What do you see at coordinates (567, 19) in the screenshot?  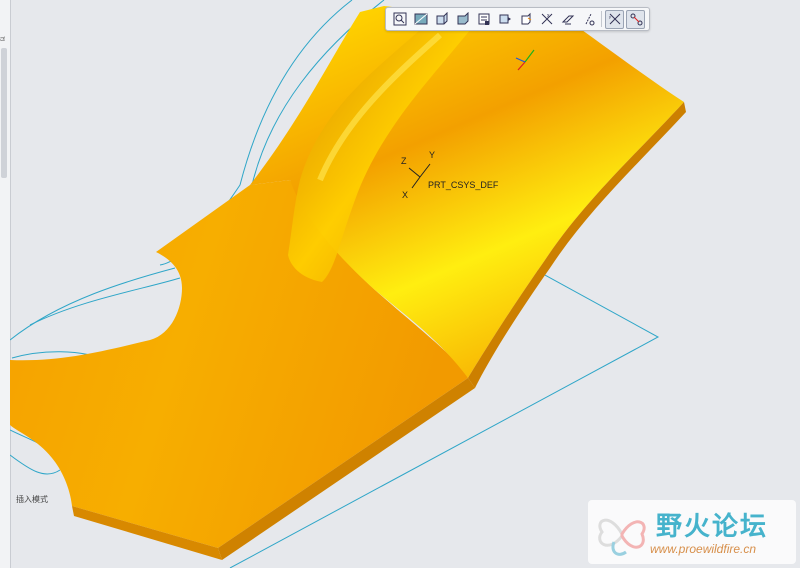 I see `csys-display-icon` at bounding box center [567, 19].